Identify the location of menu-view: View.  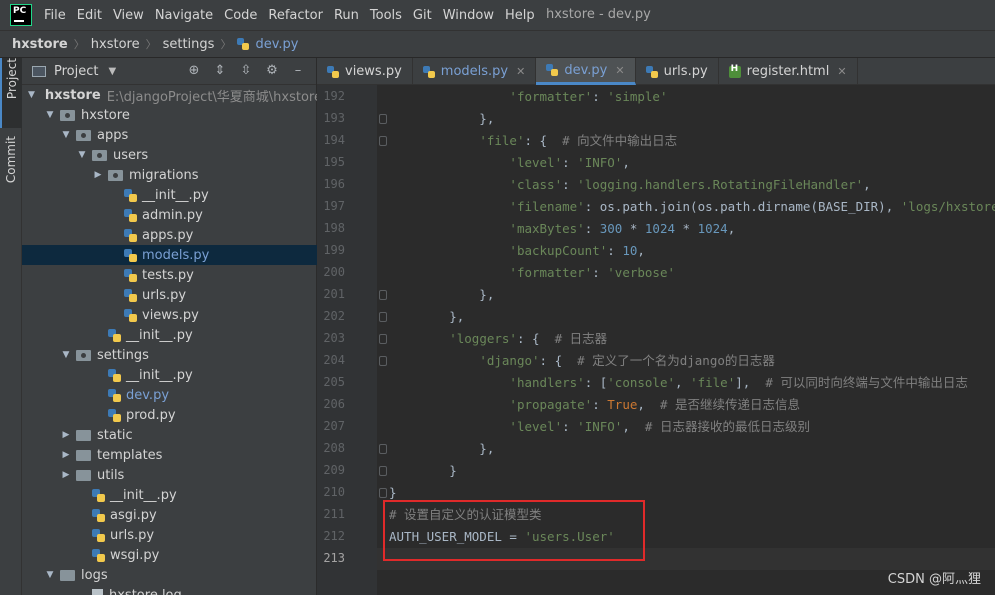
(128, 15).